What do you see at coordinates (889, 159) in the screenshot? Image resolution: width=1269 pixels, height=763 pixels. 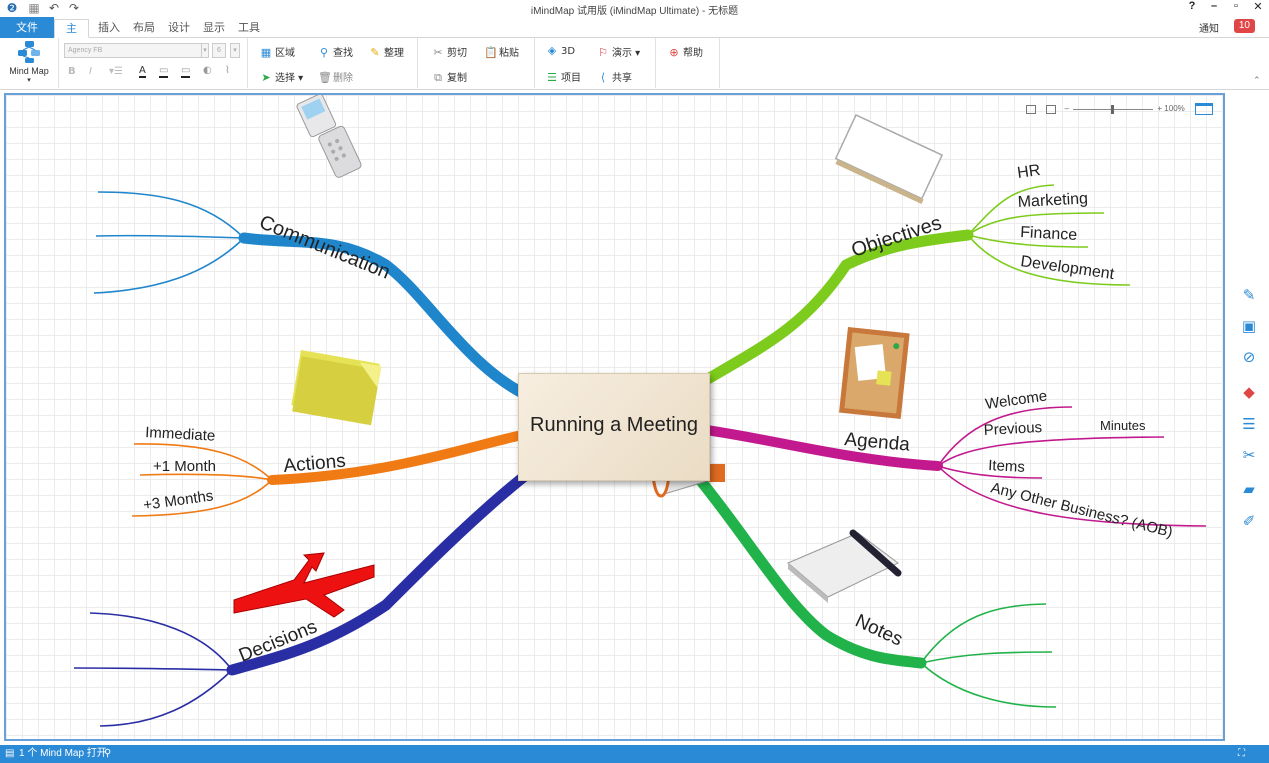 I see `clipboard-image` at bounding box center [889, 159].